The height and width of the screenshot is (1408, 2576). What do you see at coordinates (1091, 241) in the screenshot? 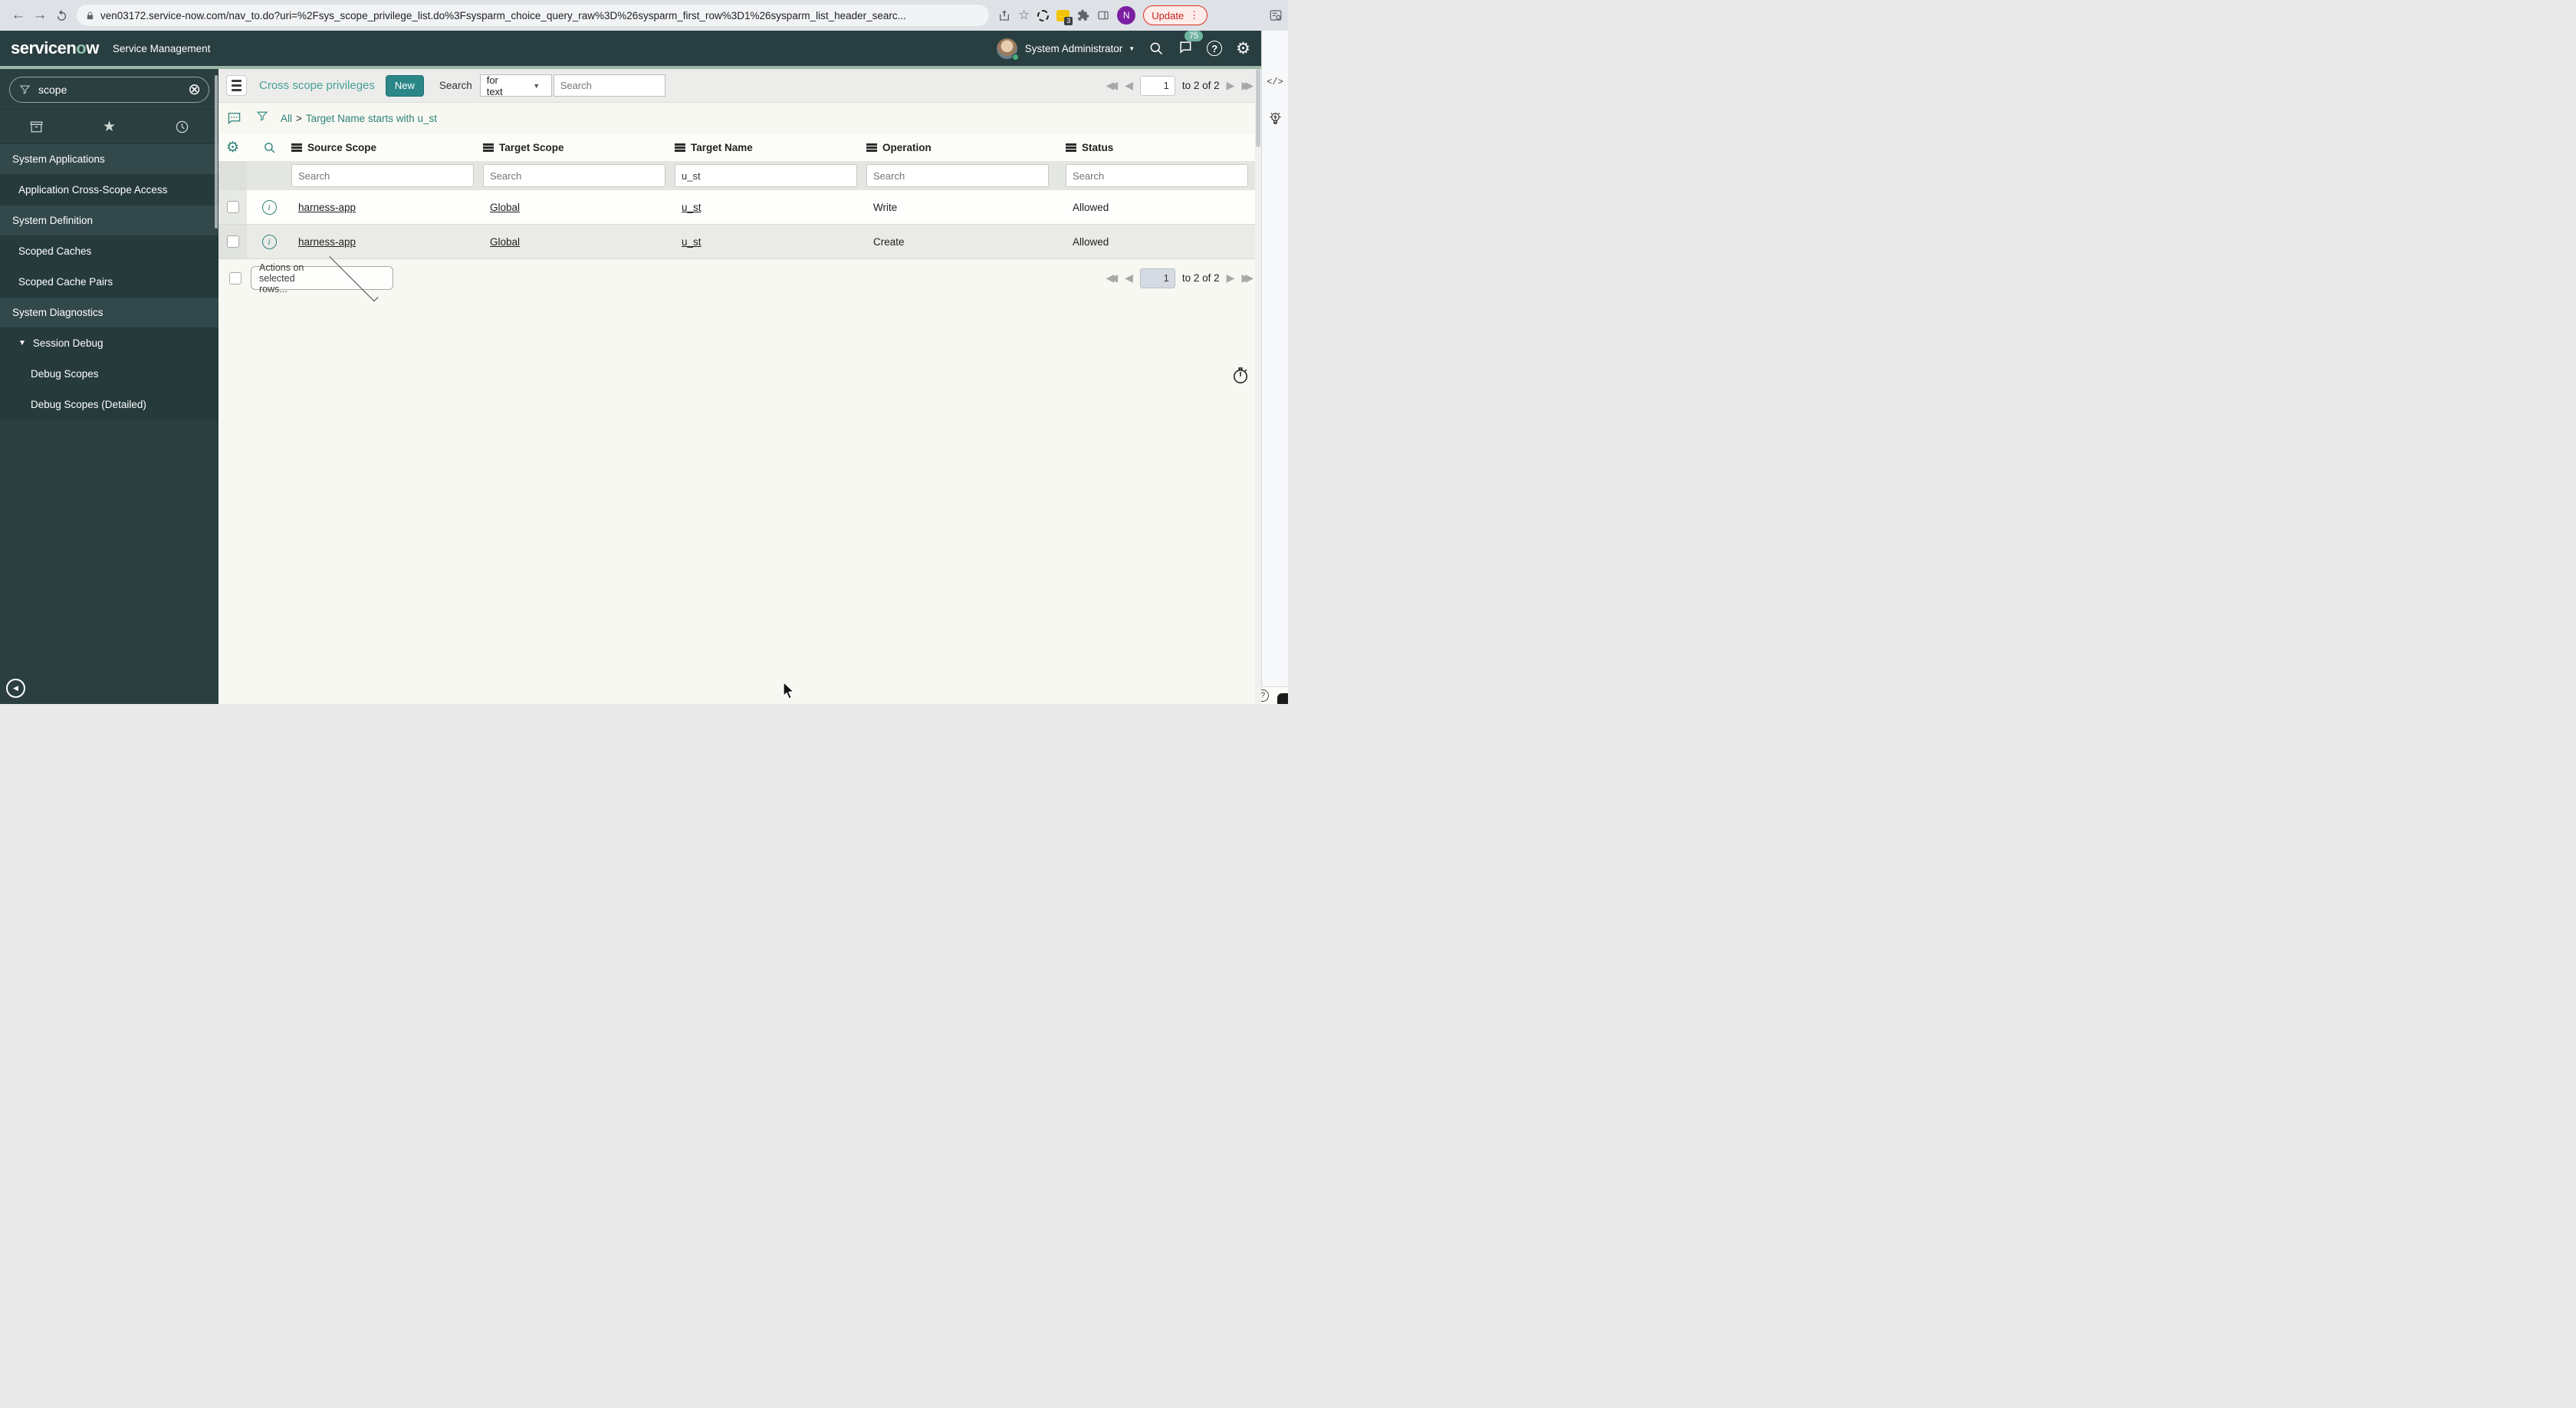
I see `cell-status: Allowed` at bounding box center [1091, 241].